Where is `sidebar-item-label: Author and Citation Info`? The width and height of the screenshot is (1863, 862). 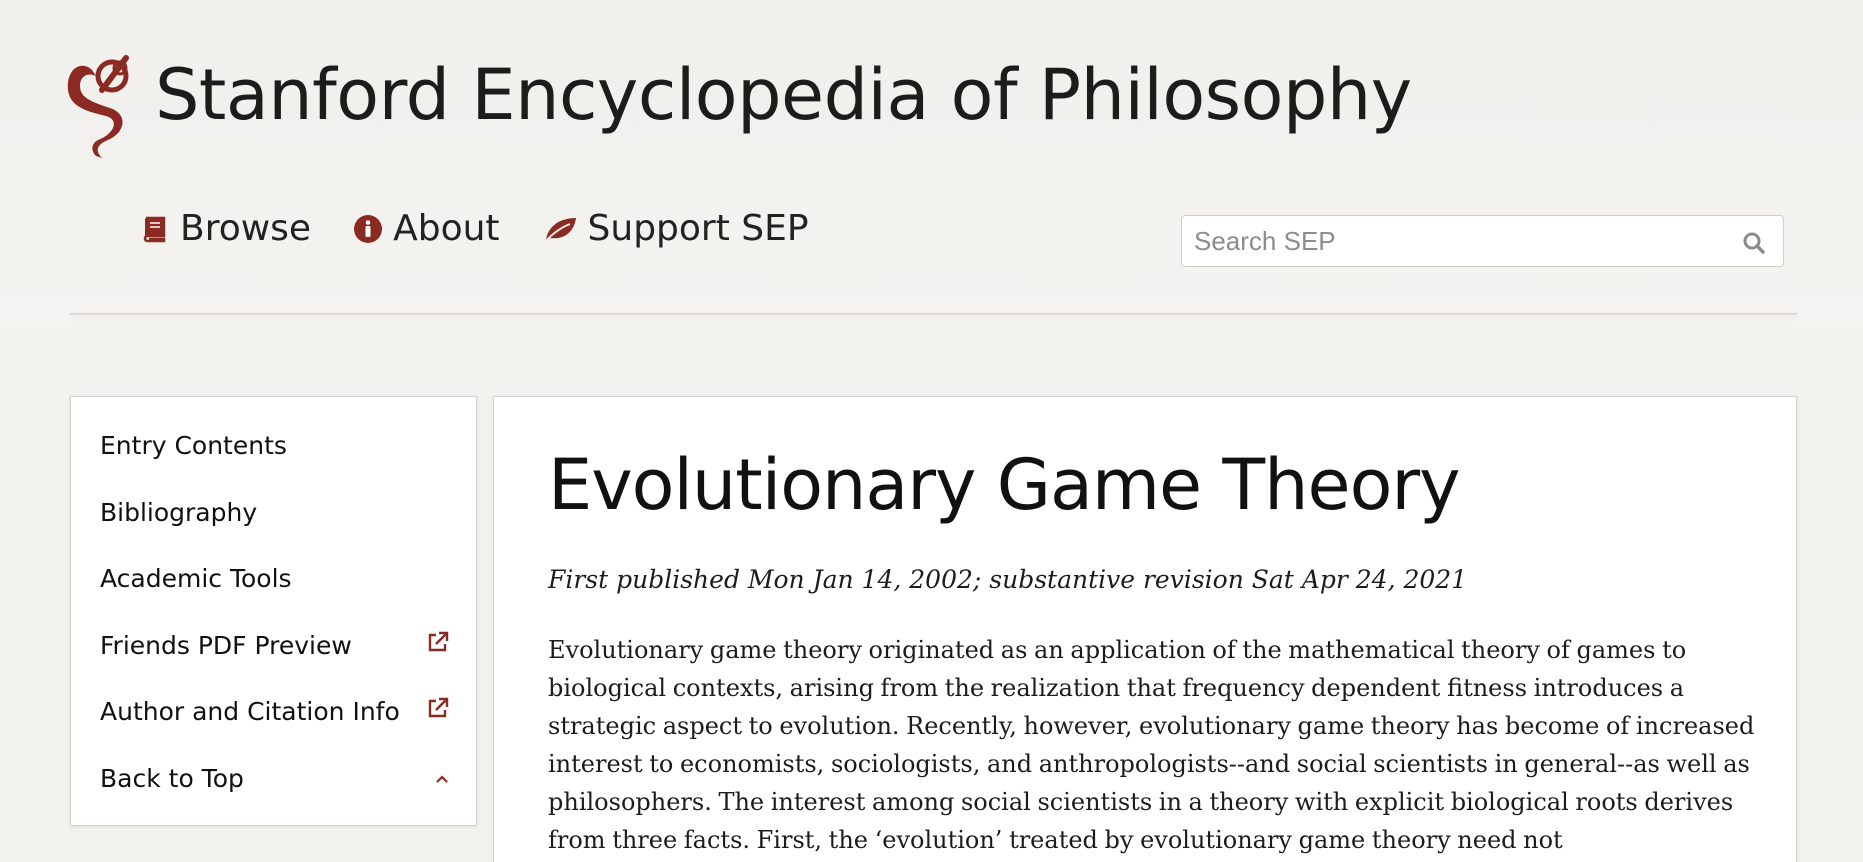
sidebar-item-label: Author and Citation Info is located at coordinates (250, 711).